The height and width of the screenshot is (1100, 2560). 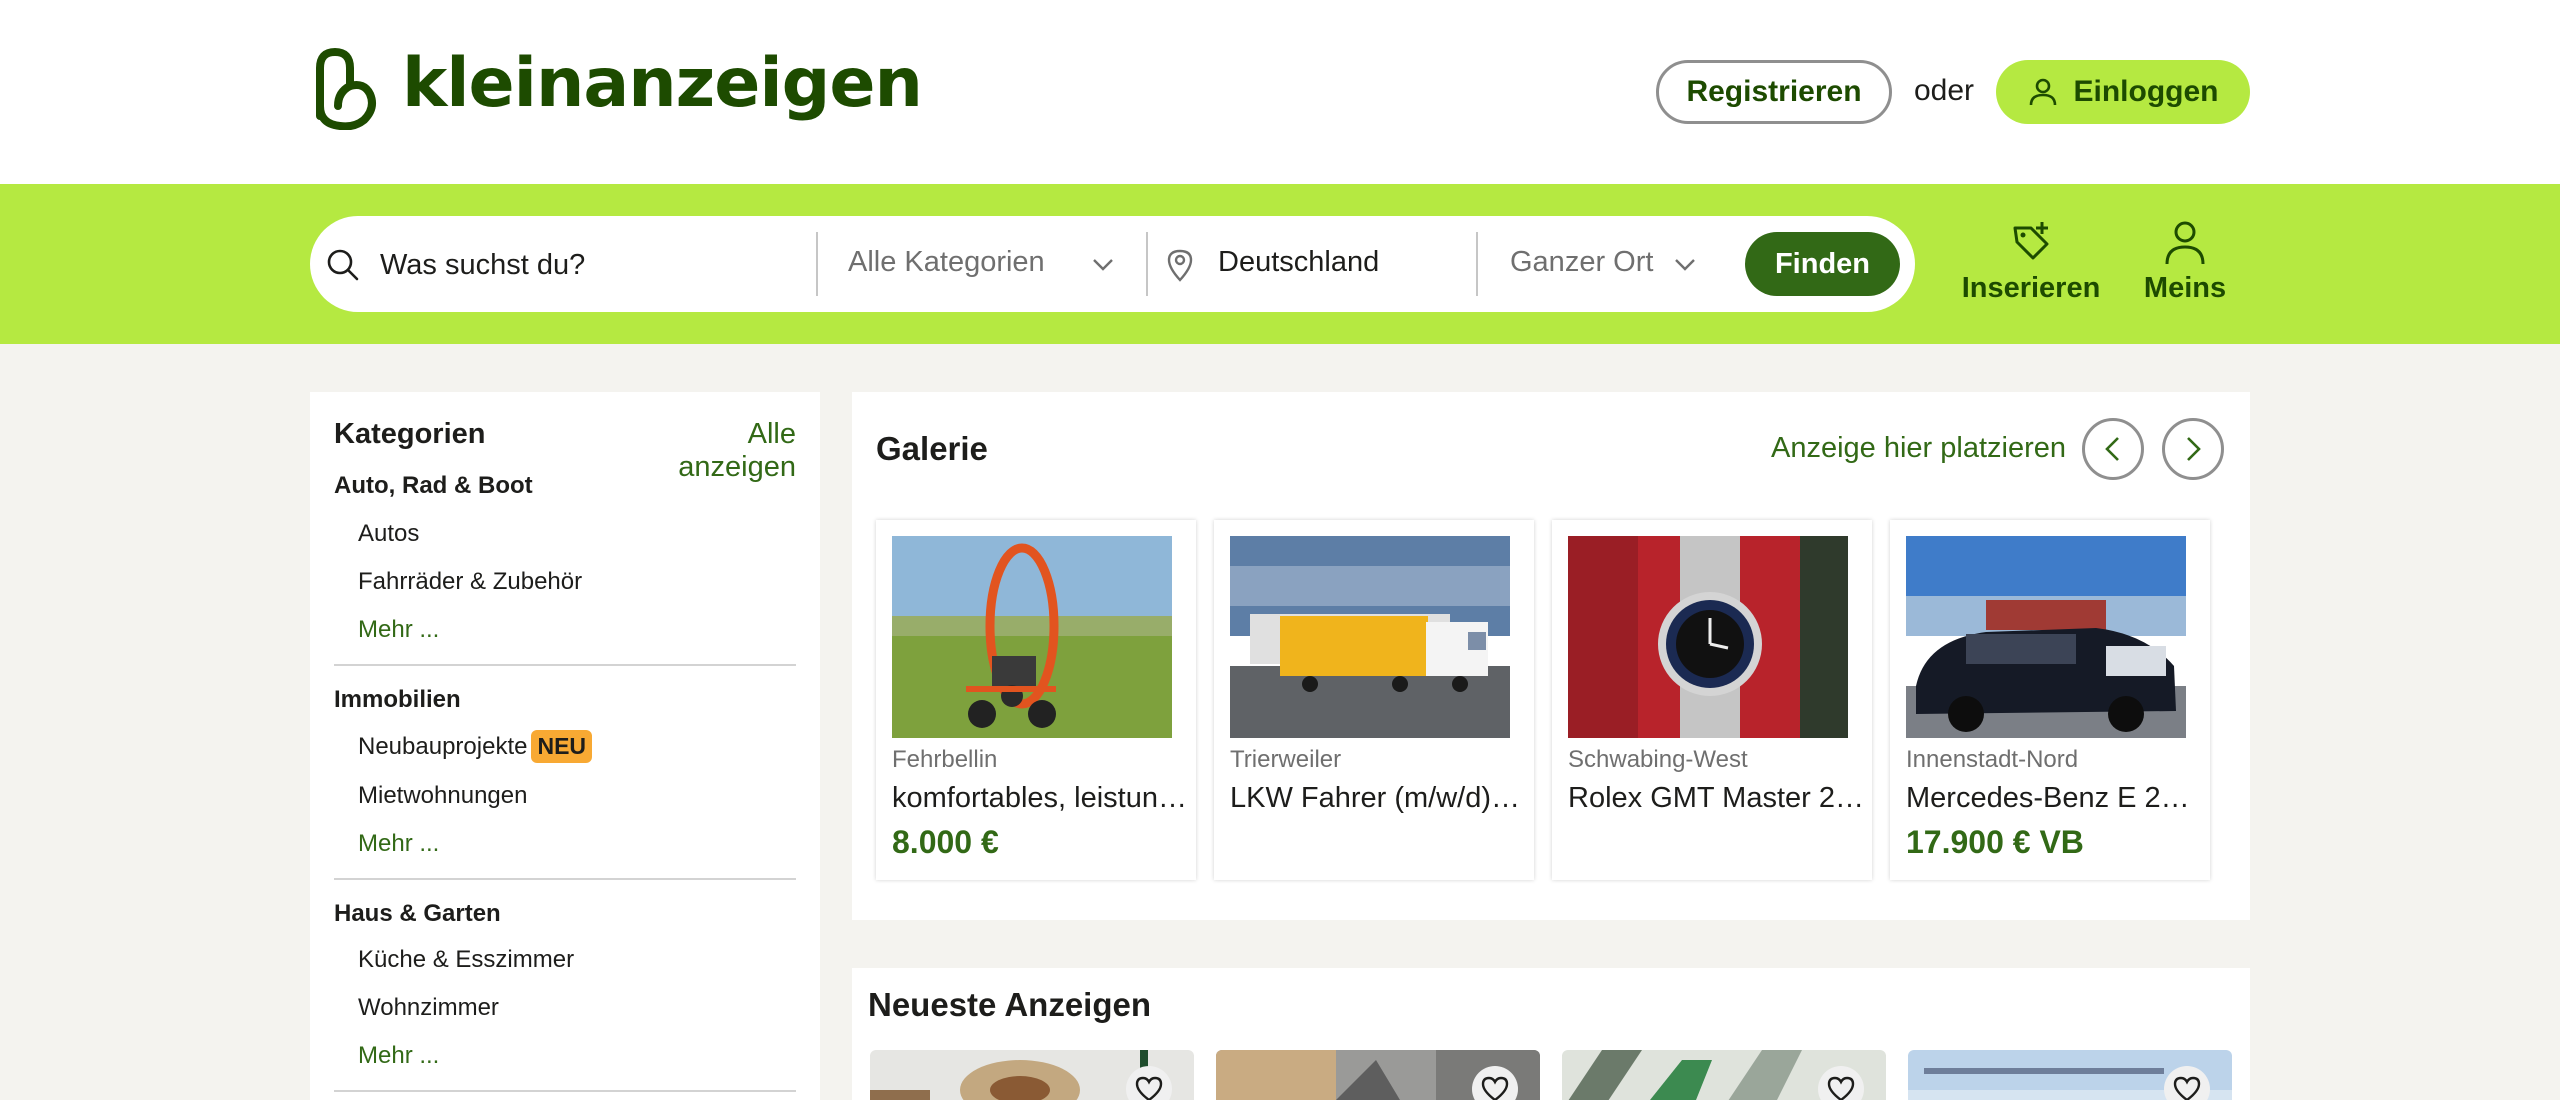 I want to click on logo-icon, so click(x=346, y=88).